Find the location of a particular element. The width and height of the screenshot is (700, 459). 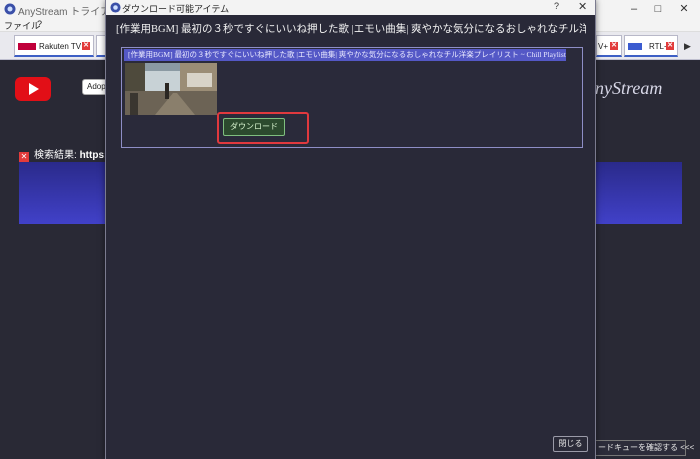

tab-rakuten-tv: Rakuten TV ✕ is located at coordinates (54, 46).